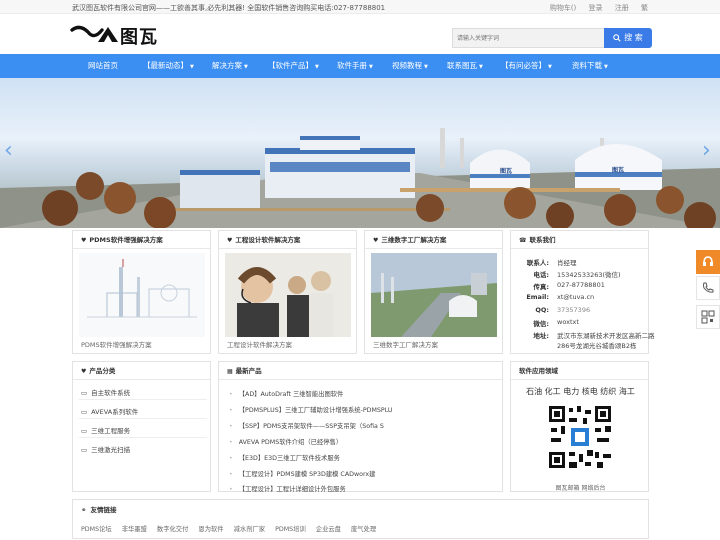 The height and width of the screenshot is (540, 720). I want to click on card-caption: PDMS软件增强解决方案, so click(116, 345).